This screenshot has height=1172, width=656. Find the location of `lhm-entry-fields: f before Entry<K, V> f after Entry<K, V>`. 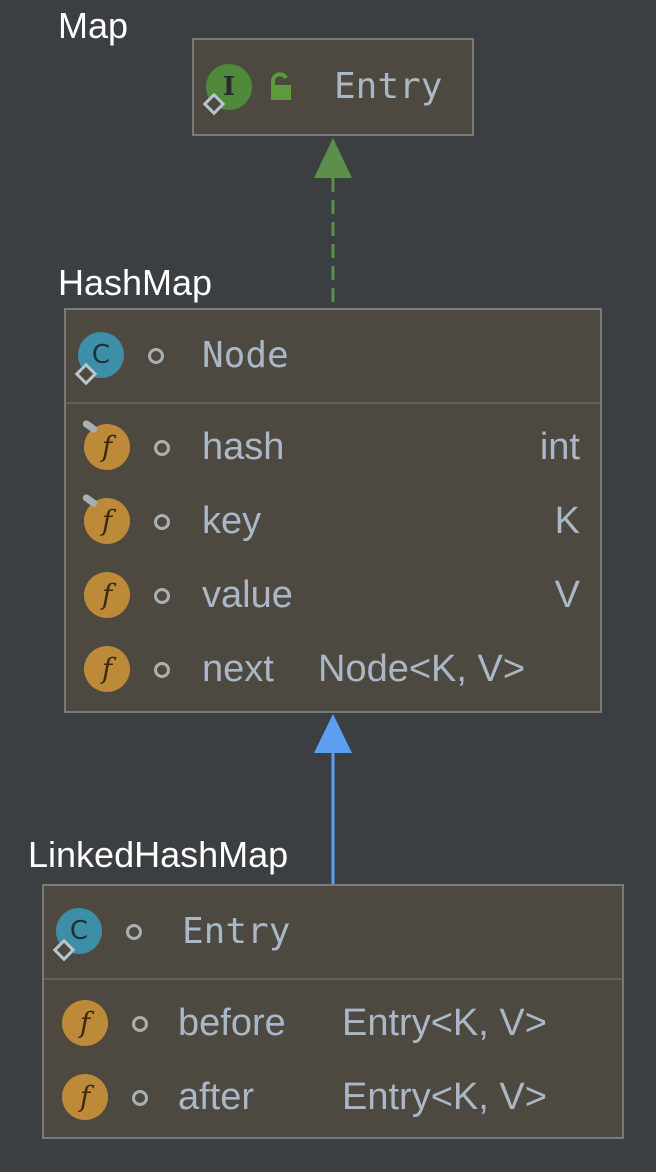

lhm-entry-fields: f before Entry<K, V> f after Entry<K, V> is located at coordinates (333, 1057).